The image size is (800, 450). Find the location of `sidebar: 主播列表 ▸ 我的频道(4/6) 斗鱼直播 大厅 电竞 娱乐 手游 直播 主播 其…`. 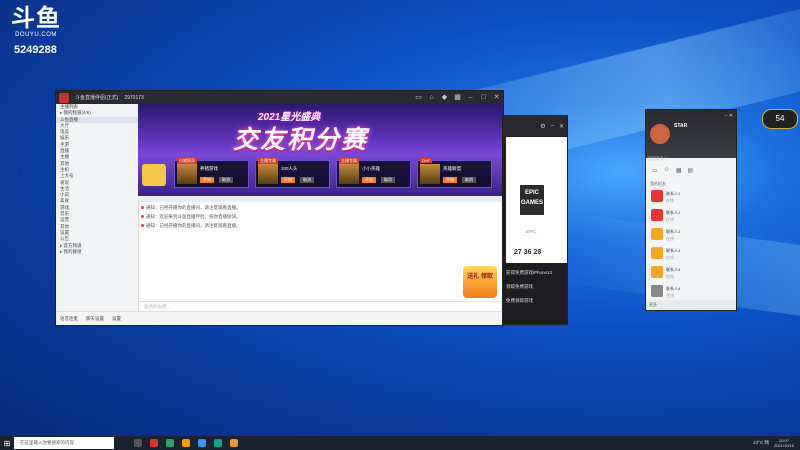

sidebar: 主播列表 ▸ 我的频道(4/6) 斗鱼直播 大厅 电竞 娱乐 手游 直播 主播 其… is located at coordinates (97, 207).